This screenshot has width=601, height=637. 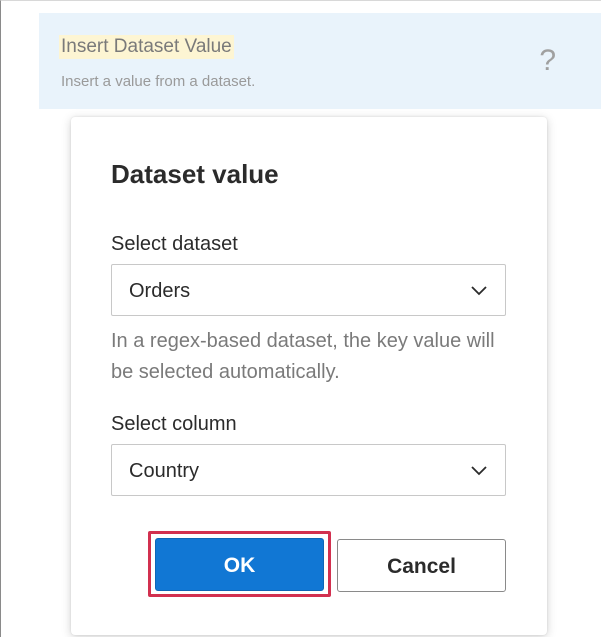 I want to click on action-description: Insert a value from a dataset., so click(x=158, y=81).